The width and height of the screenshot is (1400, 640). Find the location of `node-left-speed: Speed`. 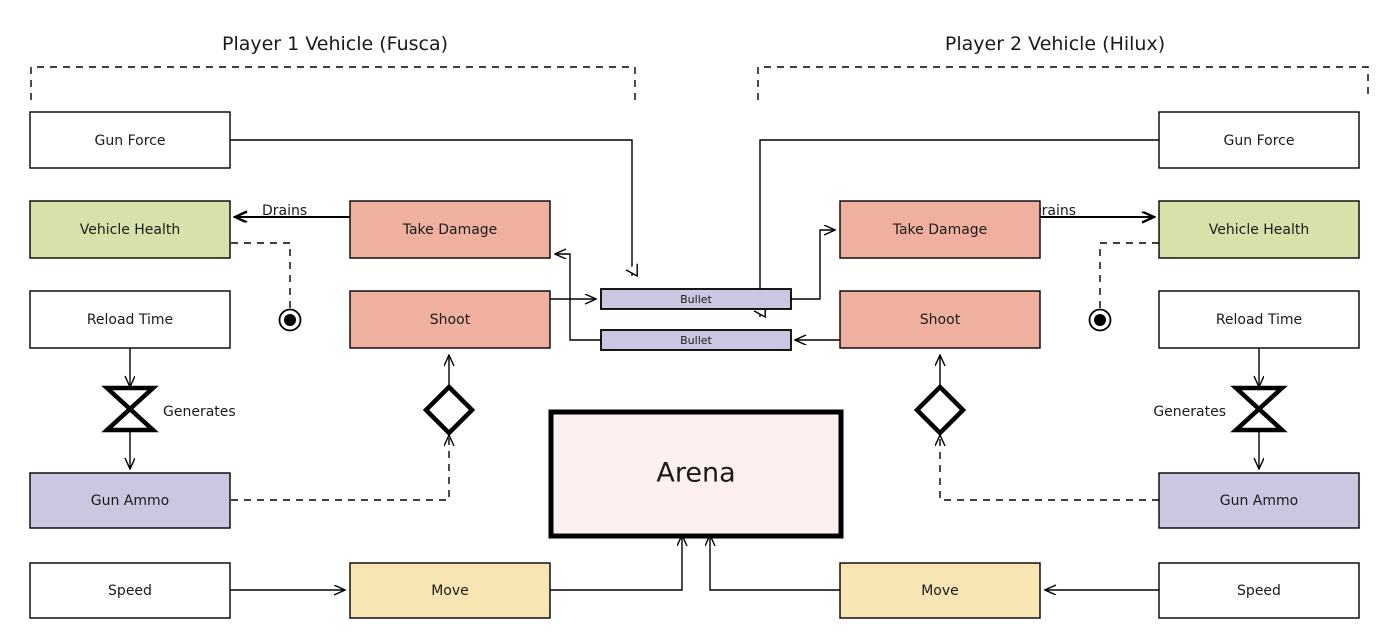

node-left-speed: Speed is located at coordinates (130, 590).